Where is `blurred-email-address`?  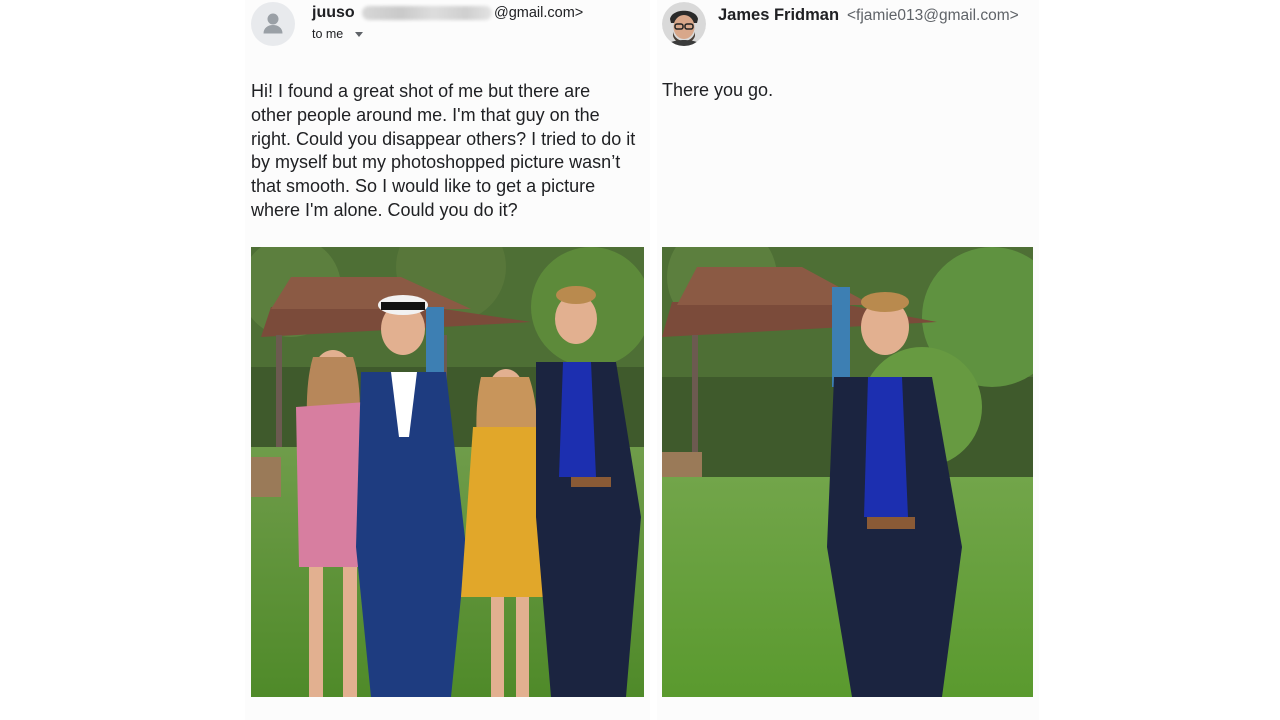 blurred-email-address is located at coordinates (427, 13).